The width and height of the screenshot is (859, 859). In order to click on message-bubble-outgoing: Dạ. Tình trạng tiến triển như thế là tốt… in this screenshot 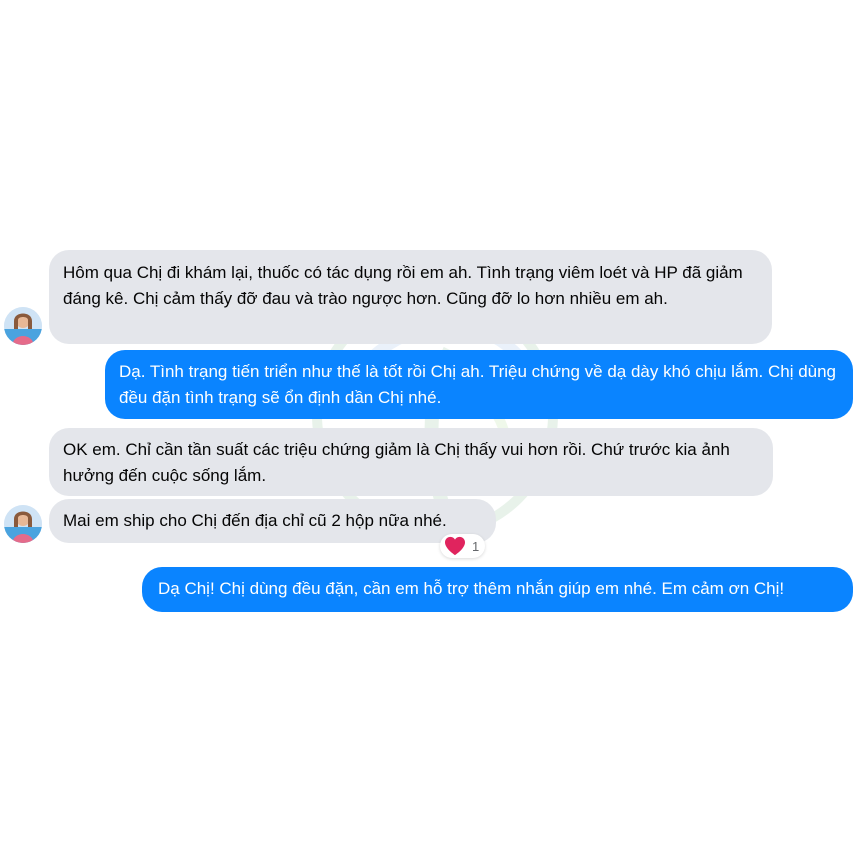, I will do `click(479, 384)`.